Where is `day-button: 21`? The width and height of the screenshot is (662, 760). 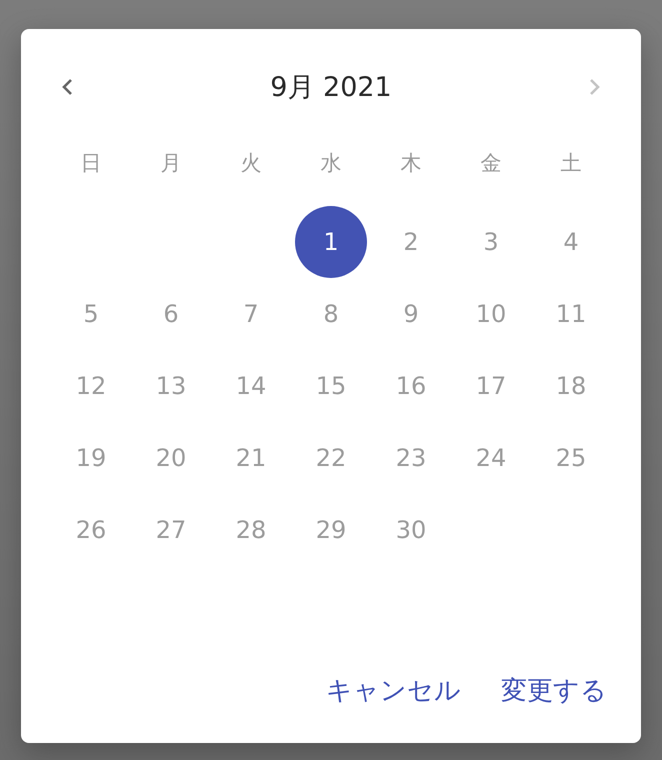
day-button: 21 is located at coordinates (251, 458).